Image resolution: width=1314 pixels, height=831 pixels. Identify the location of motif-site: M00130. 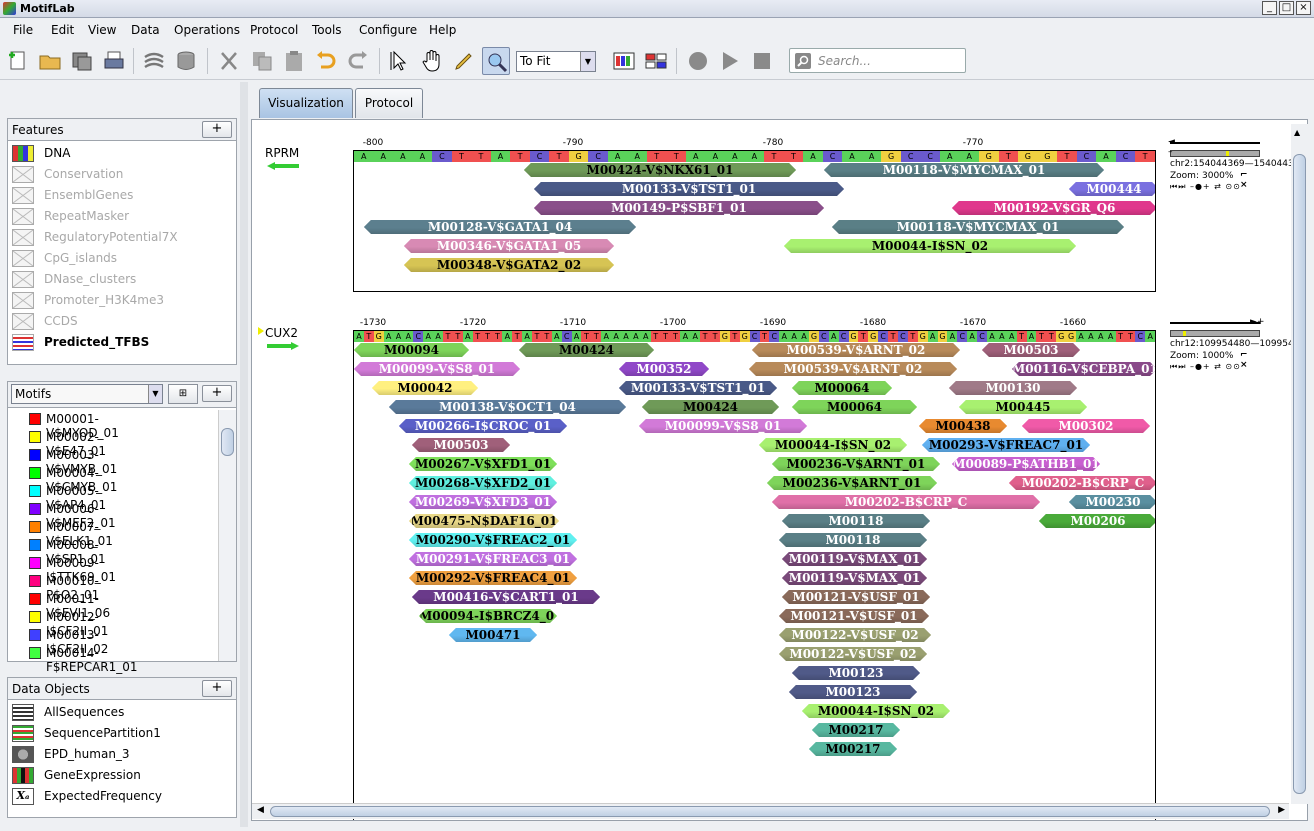
(1013, 388).